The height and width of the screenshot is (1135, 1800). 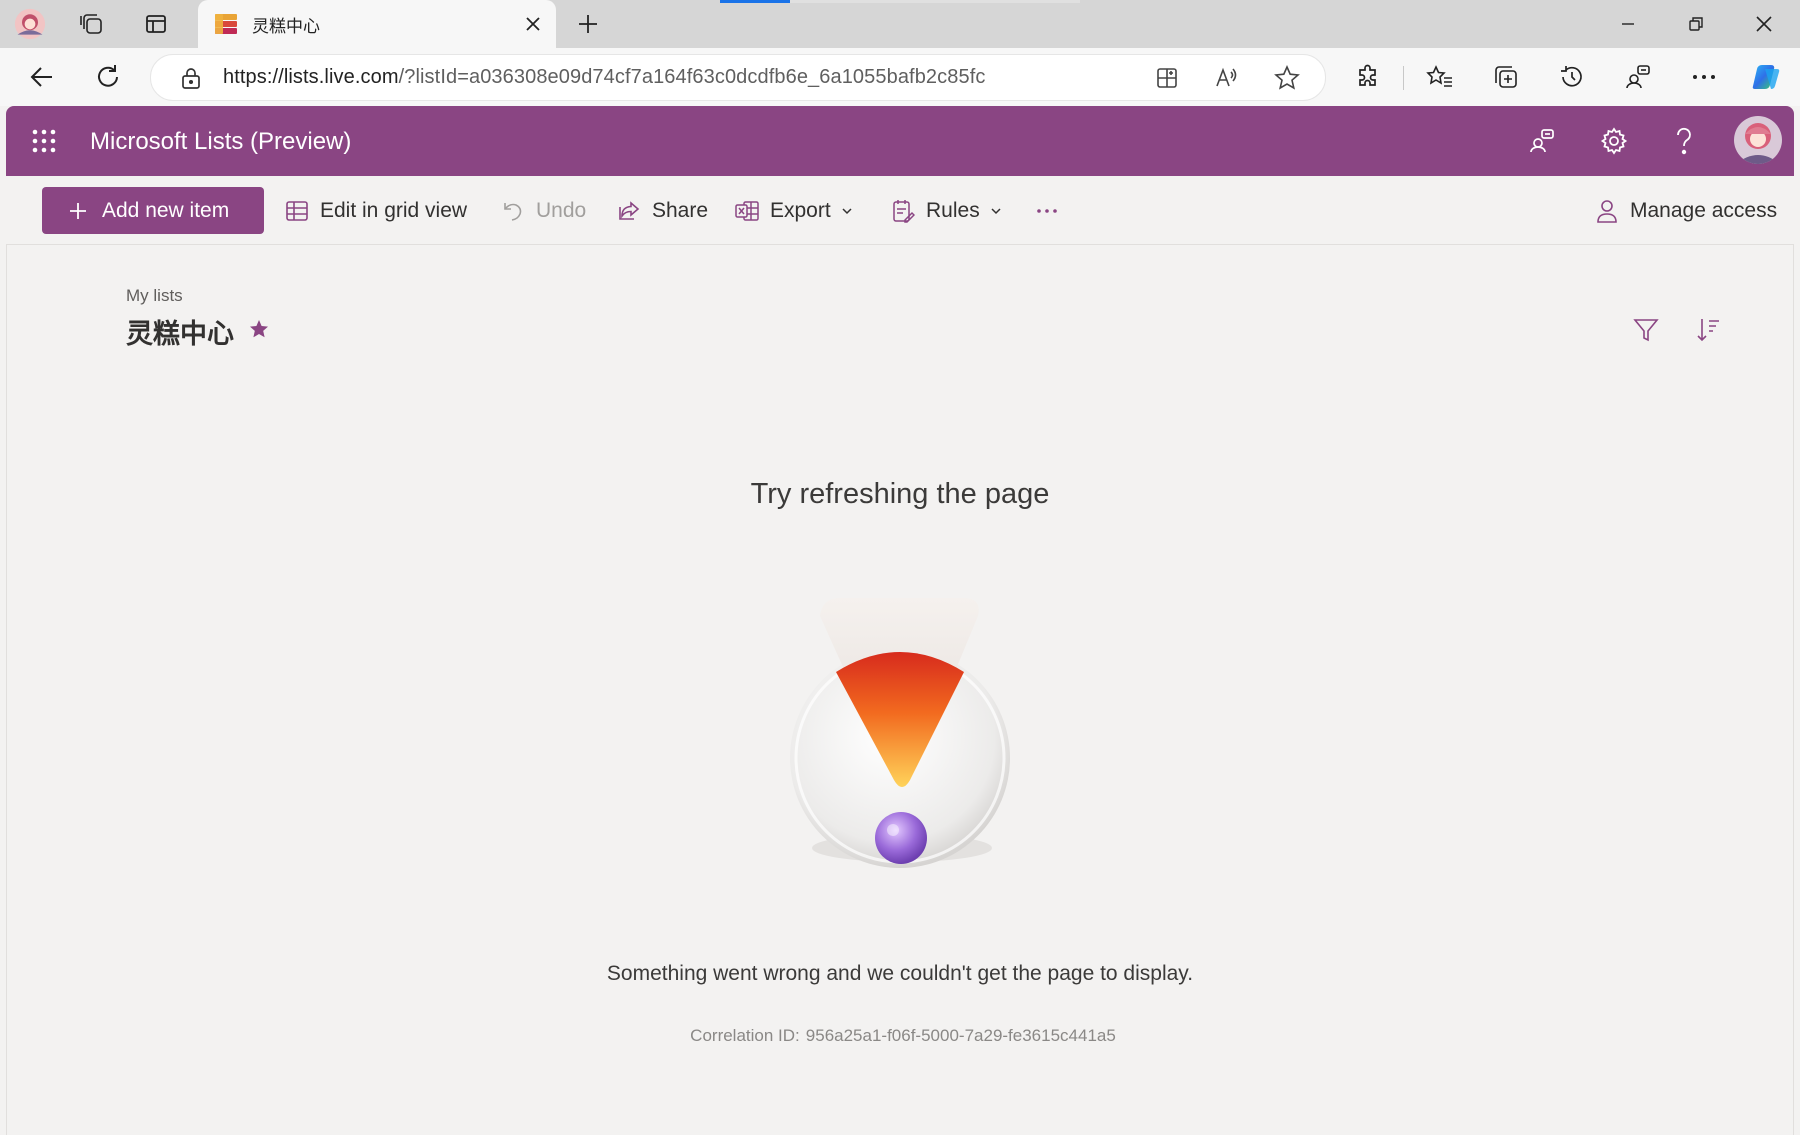 I want to click on manage-access-button: Manage access, so click(x=1685, y=211).